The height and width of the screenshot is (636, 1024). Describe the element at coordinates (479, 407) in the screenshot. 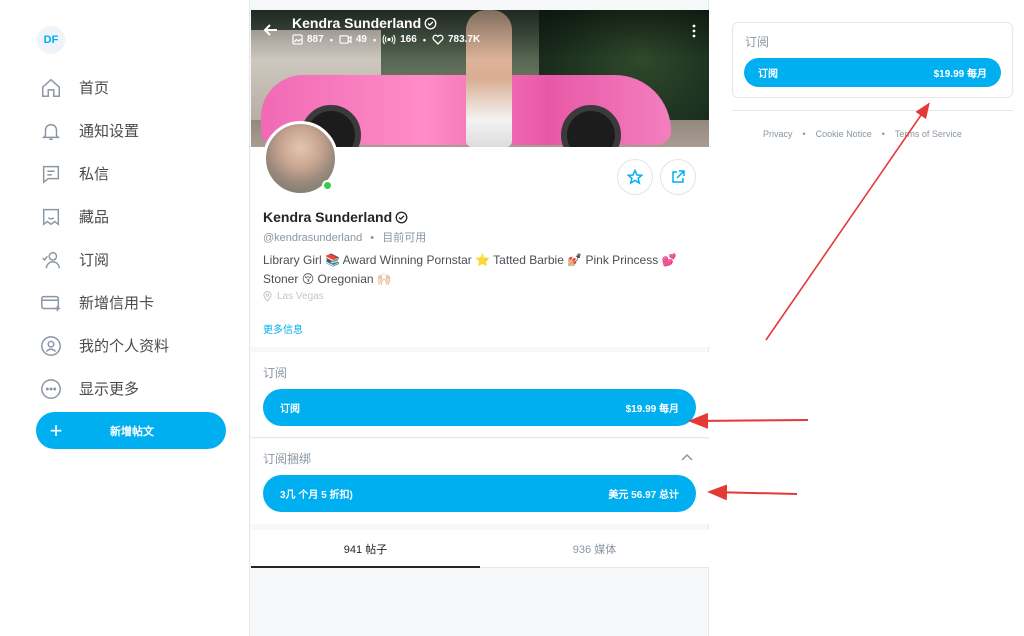

I see `subscribe-button: 订阅 $19.99 每月` at that location.